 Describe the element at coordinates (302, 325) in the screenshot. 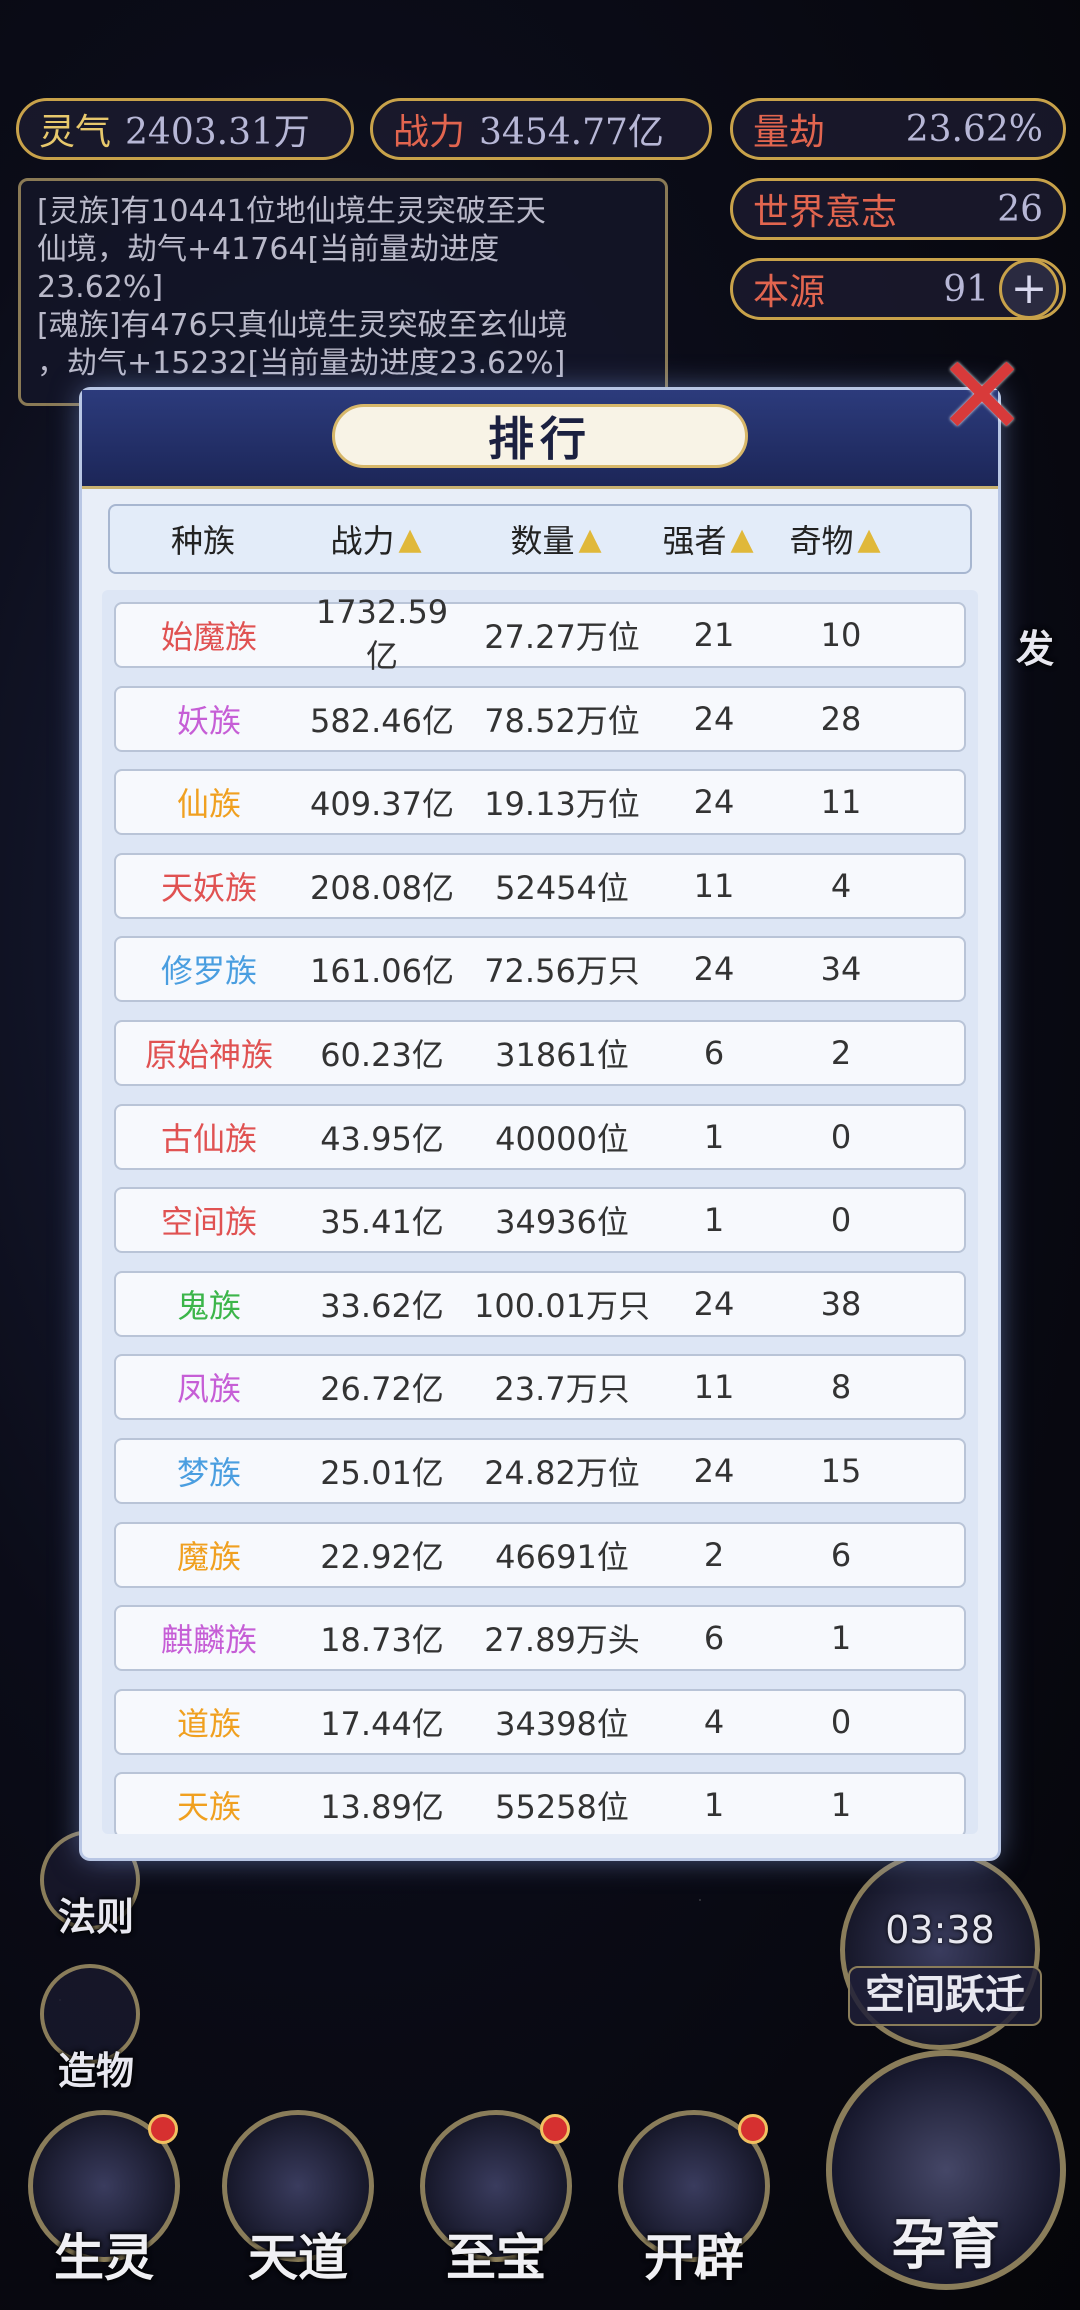

I see `log-line: [魂族]有476只真仙境生灵突破至玄仙境` at that location.